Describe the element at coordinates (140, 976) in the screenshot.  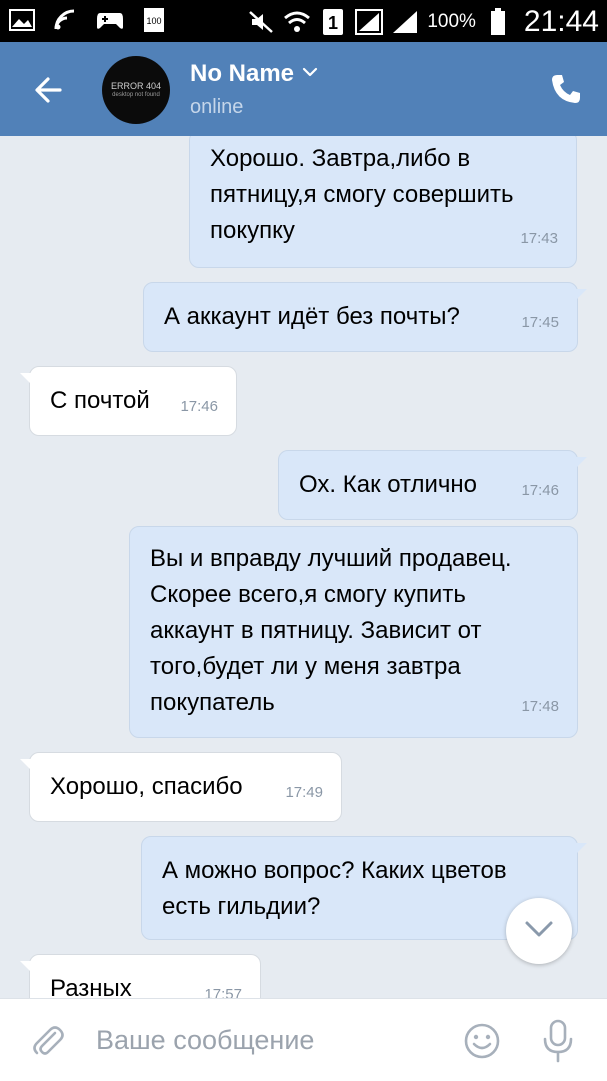
I see `message-incoming: Разных 17:57` at that location.